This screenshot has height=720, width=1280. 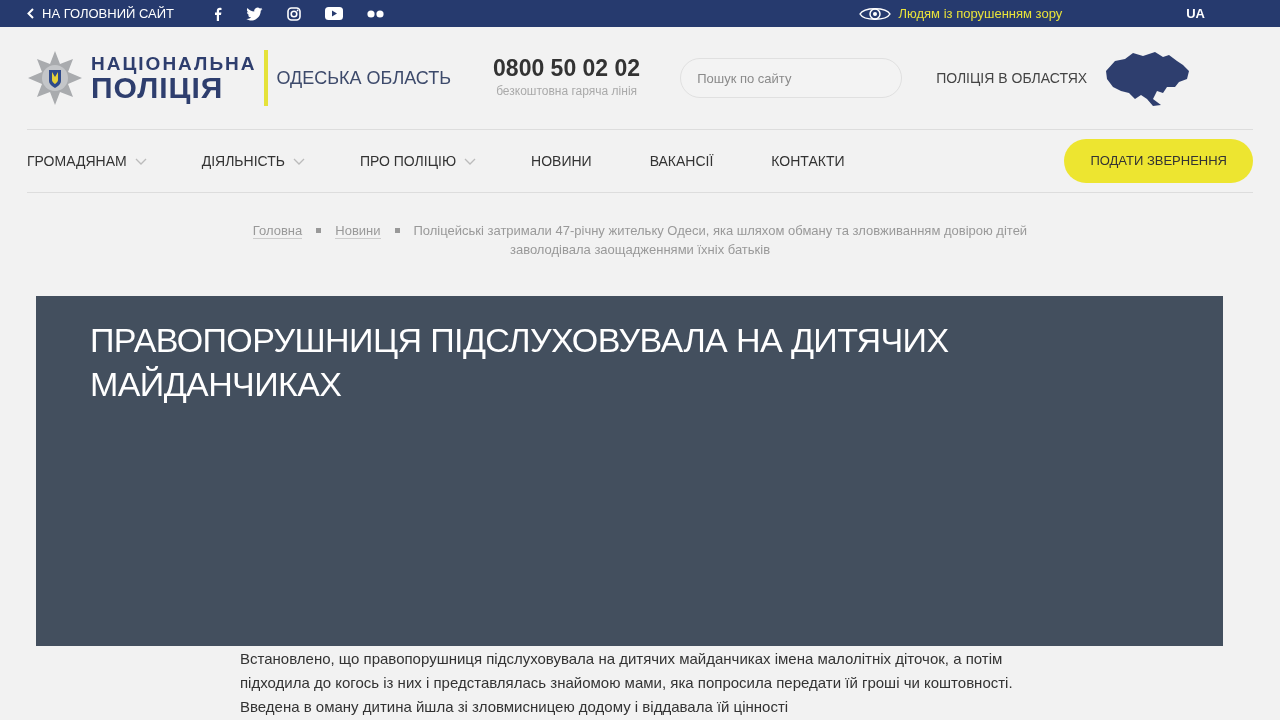 What do you see at coordinates (561, 161) in the screenshot?
I see `nav-link: НОВИНИ` at bounding box center [561, 161].